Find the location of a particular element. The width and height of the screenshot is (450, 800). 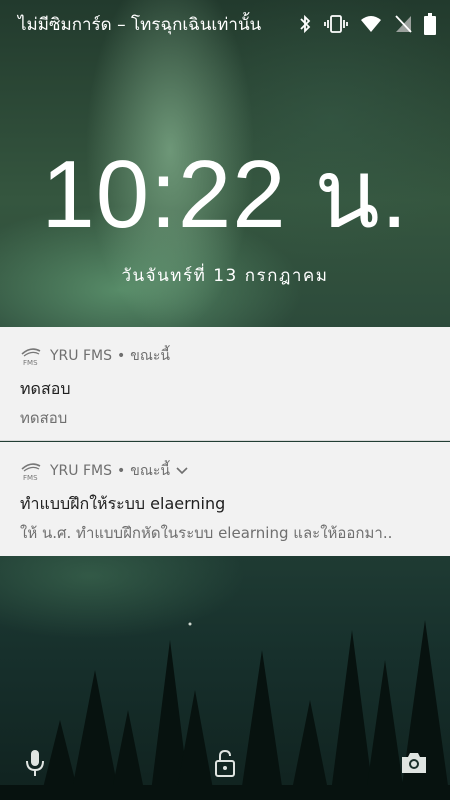

camera-icon is located at coordinates (414, 763).